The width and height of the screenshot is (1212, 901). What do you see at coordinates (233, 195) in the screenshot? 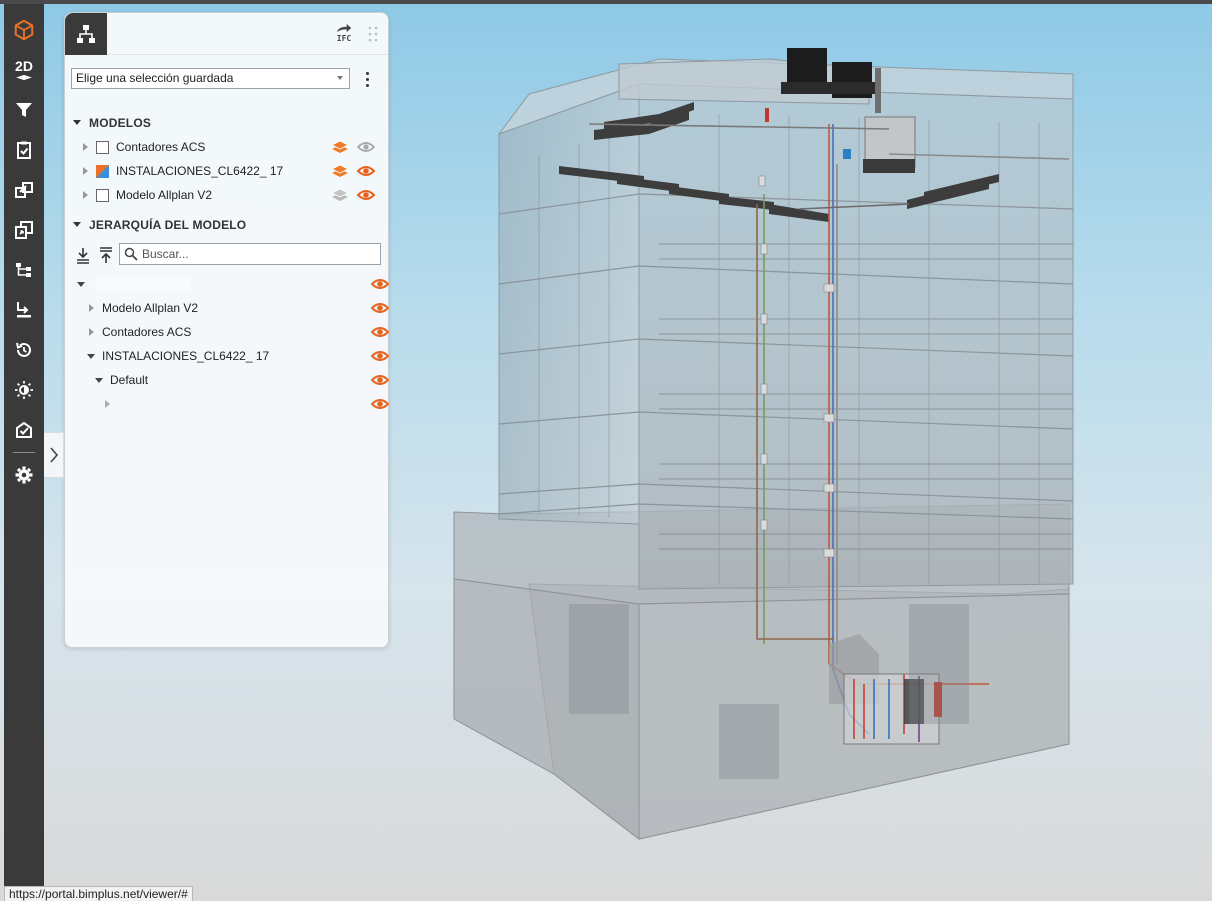
I see `model-row-allplan: Modelo Allplan V2` at bounding box center [233, 195].